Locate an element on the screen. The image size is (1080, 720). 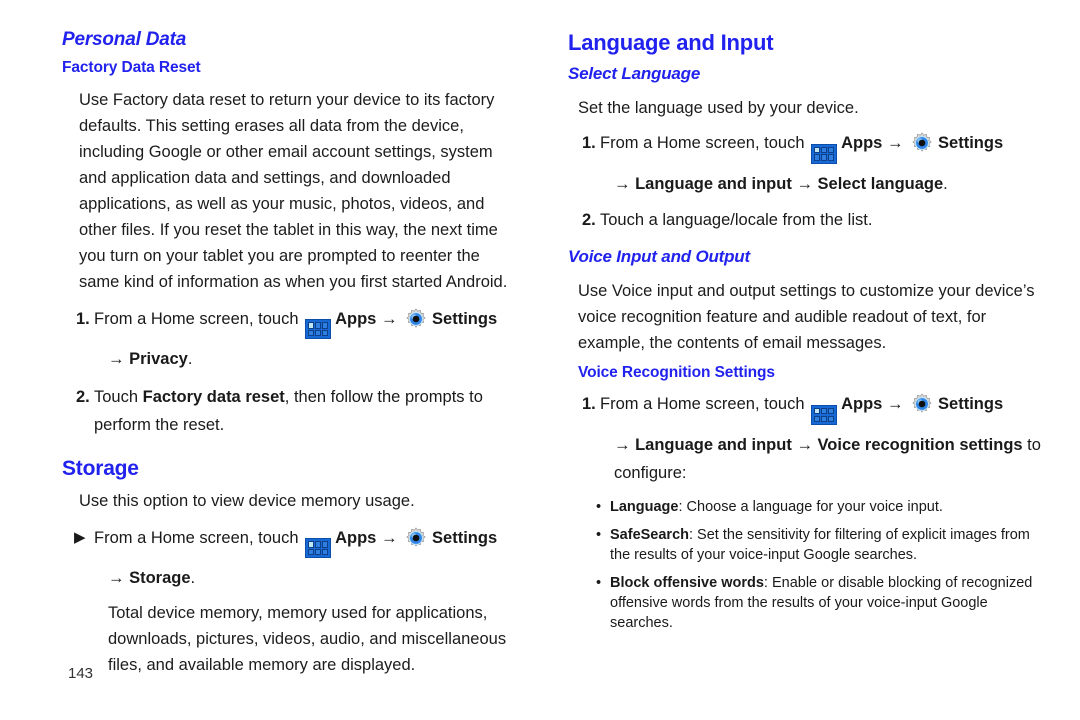
step-text: Touch a language/locale from the list. is located at coordinates (736, 219).